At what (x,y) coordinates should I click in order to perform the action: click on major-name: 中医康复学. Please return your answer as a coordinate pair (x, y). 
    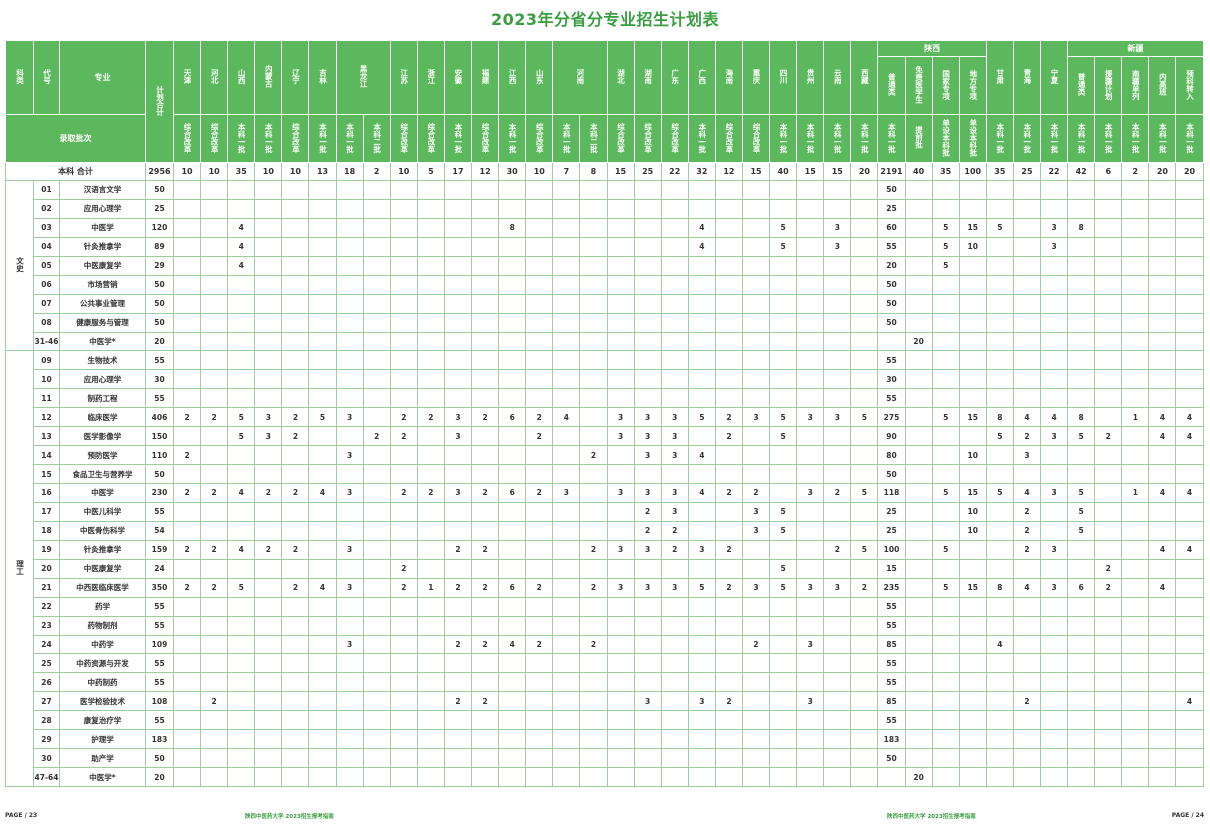
    Looking at the image, I should click on (102, 568).